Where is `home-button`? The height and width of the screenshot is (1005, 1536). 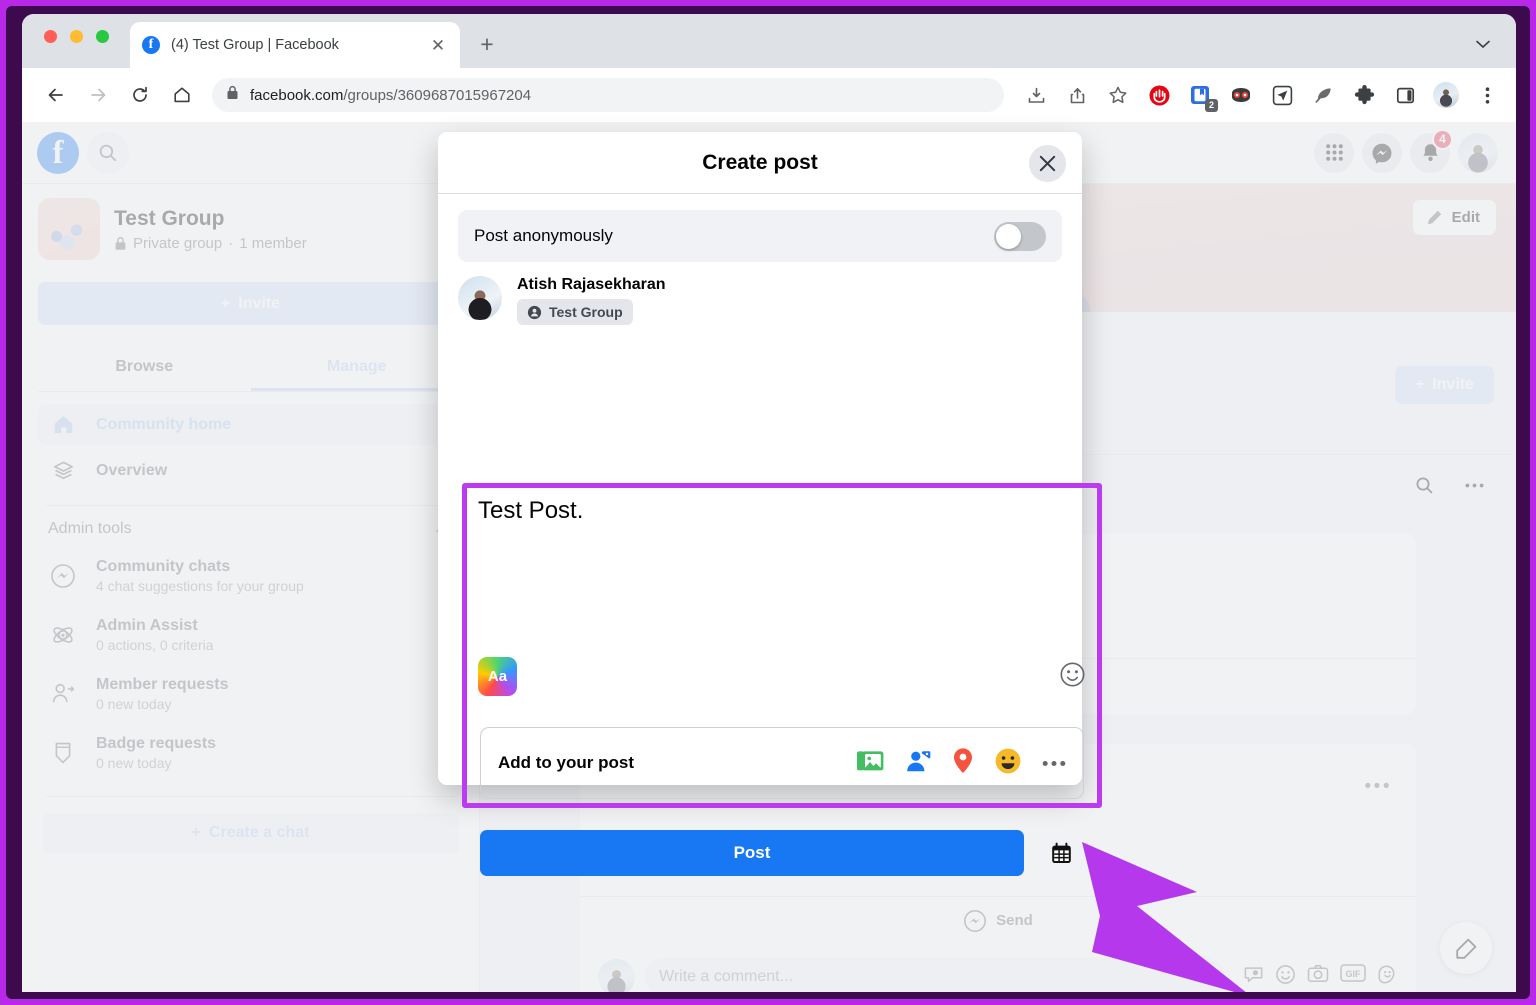
home-button is located at coordinates (182, 95).